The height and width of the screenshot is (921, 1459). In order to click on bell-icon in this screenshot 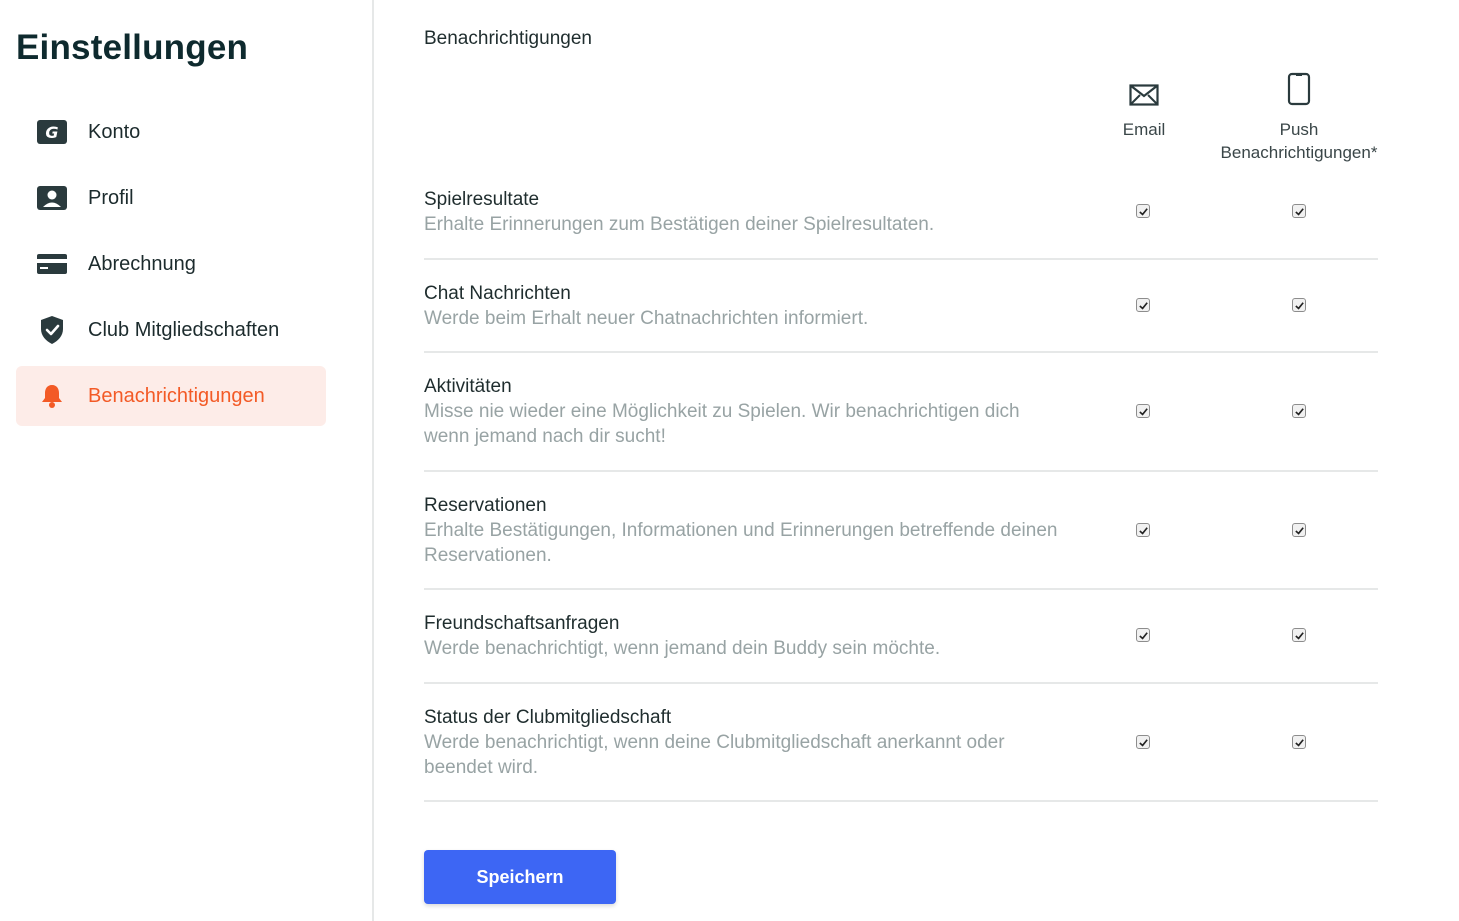, I will do `click(52, 396)`.